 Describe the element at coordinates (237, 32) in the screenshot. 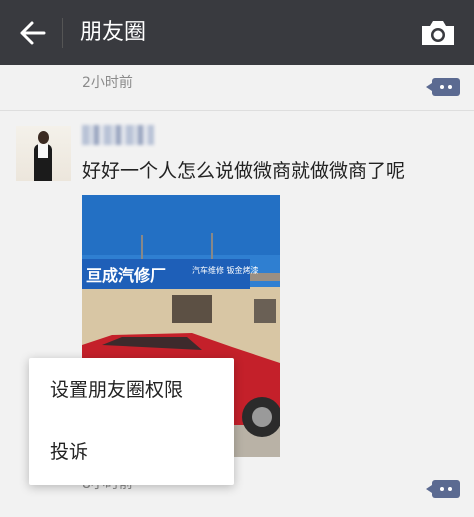

I see `top-bar: 朋友圈` at that location.